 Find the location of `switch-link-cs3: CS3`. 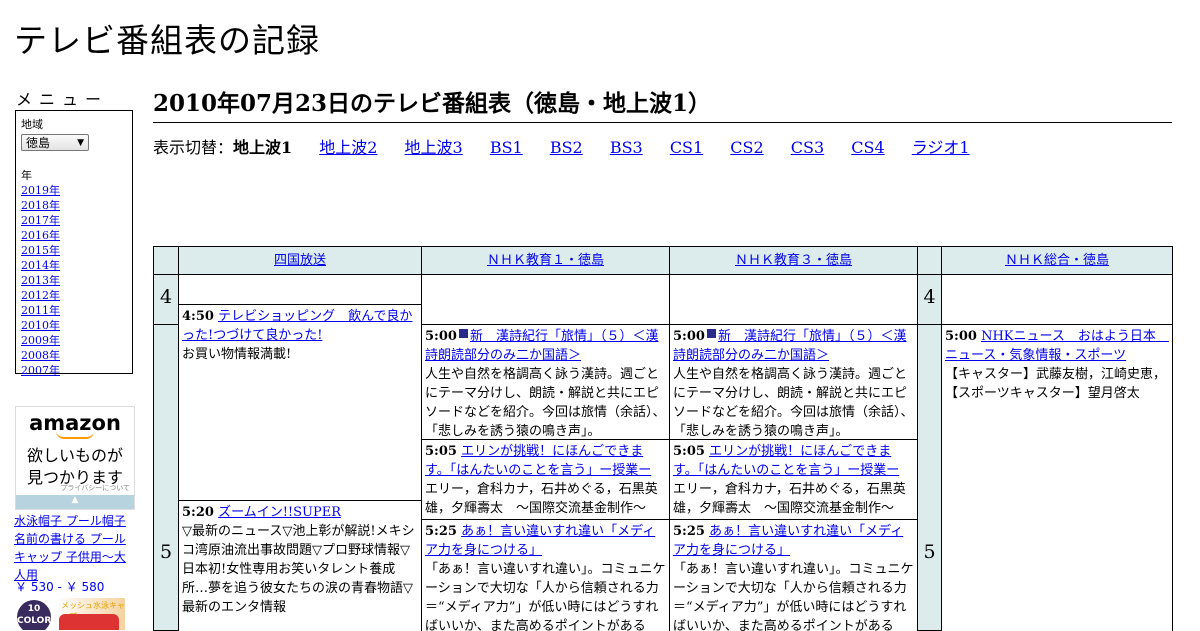

switch-link-cs3: CS3 is located at coordinates (807, 147).